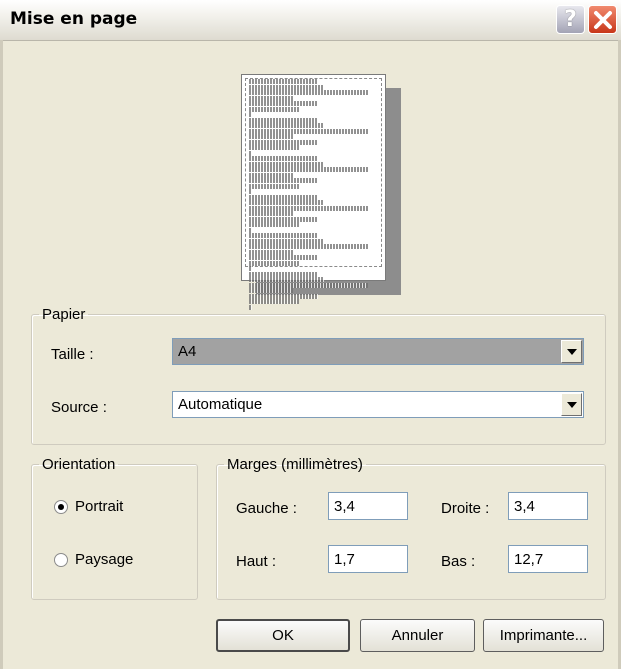 This screenshot has width=621, height=669. Describe the element at coordinates (548, 559) in the screenshot. I see `bottom-margin-input` at that location.